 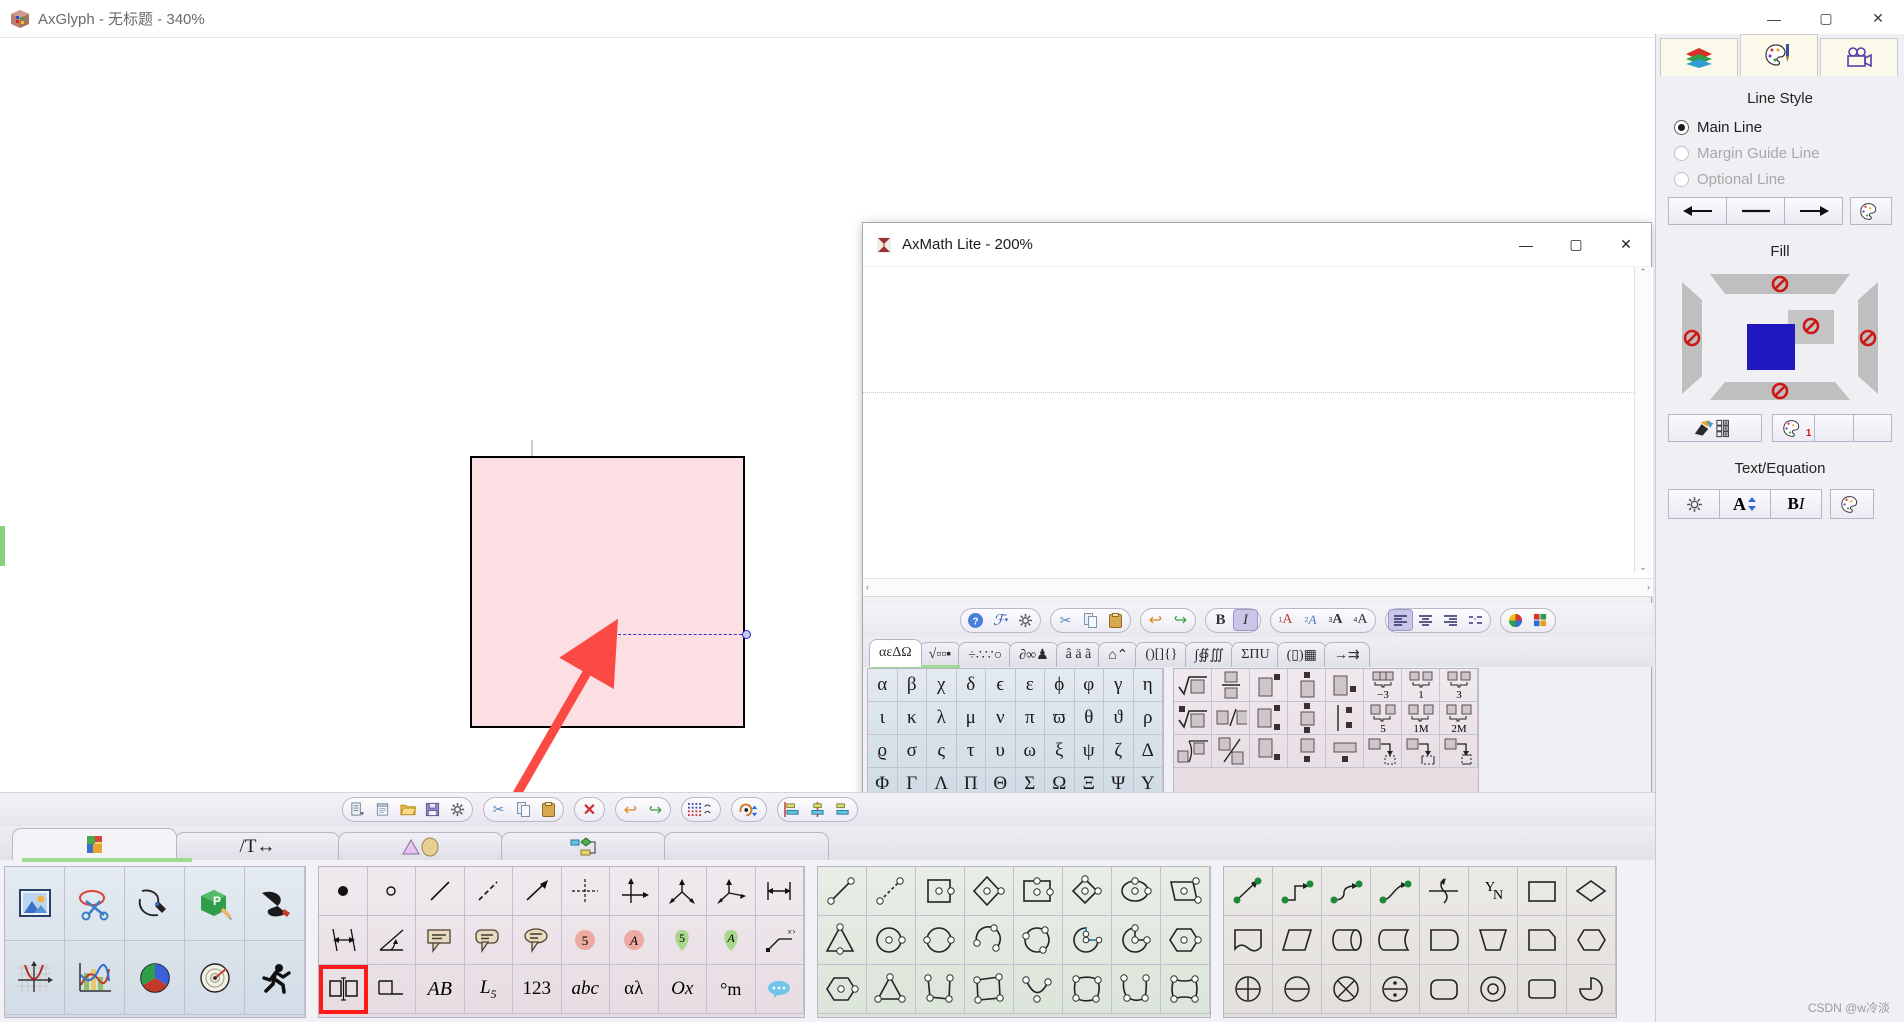 What do you see at coordinates (1136, 989) in the screenshot?
I see `curved-polyline-icon` at bounding box center [1136, 989].